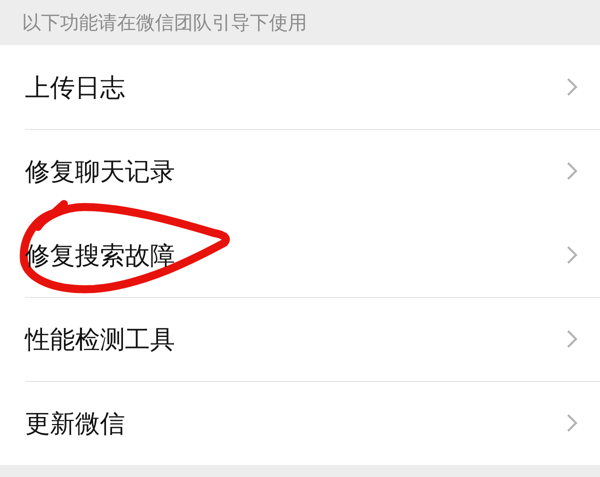 The width and height of the screenshot is (600, 477). I want to click on item-label: 性能检测工具, so click(100, 340).